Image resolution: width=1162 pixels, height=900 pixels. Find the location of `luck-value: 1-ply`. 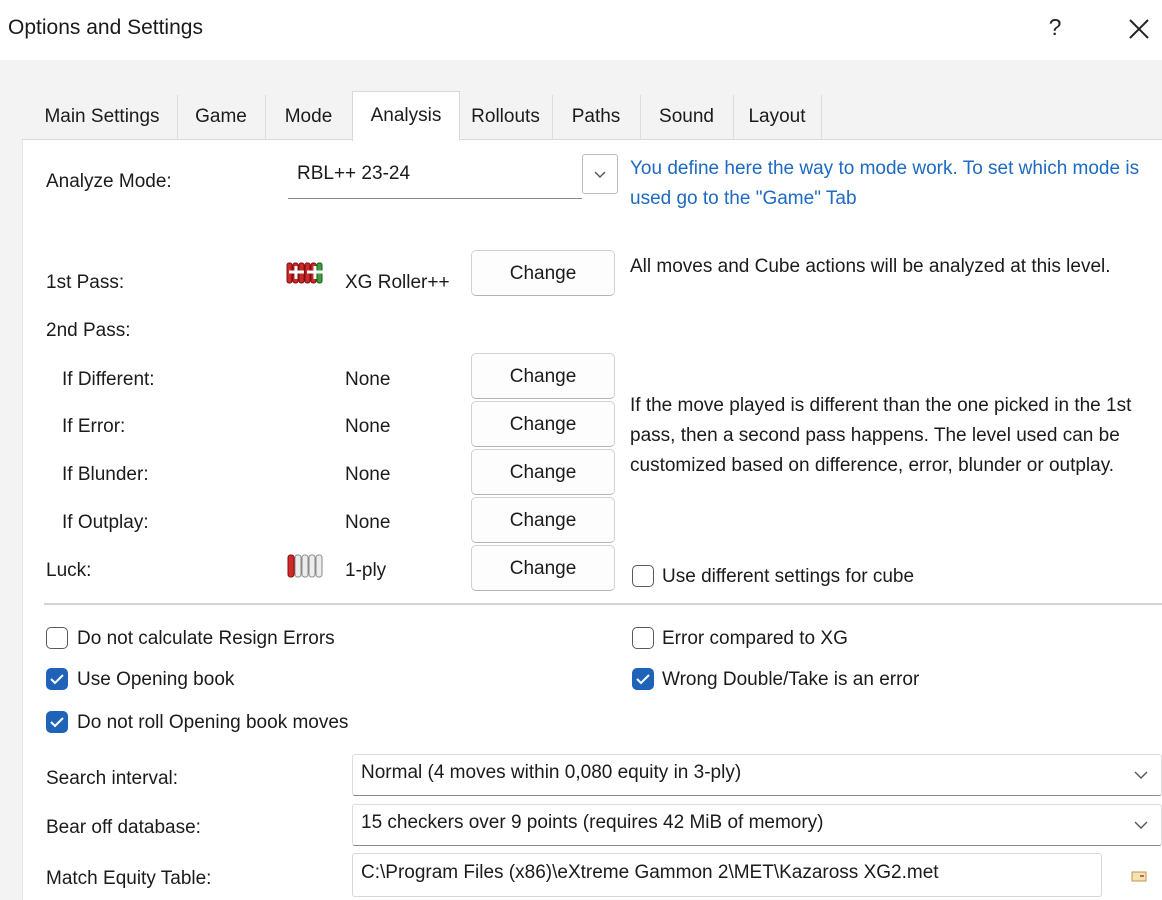

luck-value: 1-ply is located at coordinates (366, 570).